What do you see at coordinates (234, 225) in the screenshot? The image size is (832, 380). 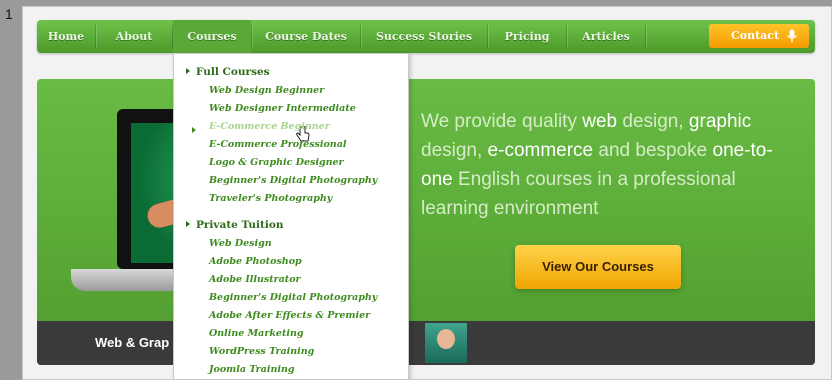 I see `private-tuition-heading: Private Tuition` at bounding box center [234, 225].